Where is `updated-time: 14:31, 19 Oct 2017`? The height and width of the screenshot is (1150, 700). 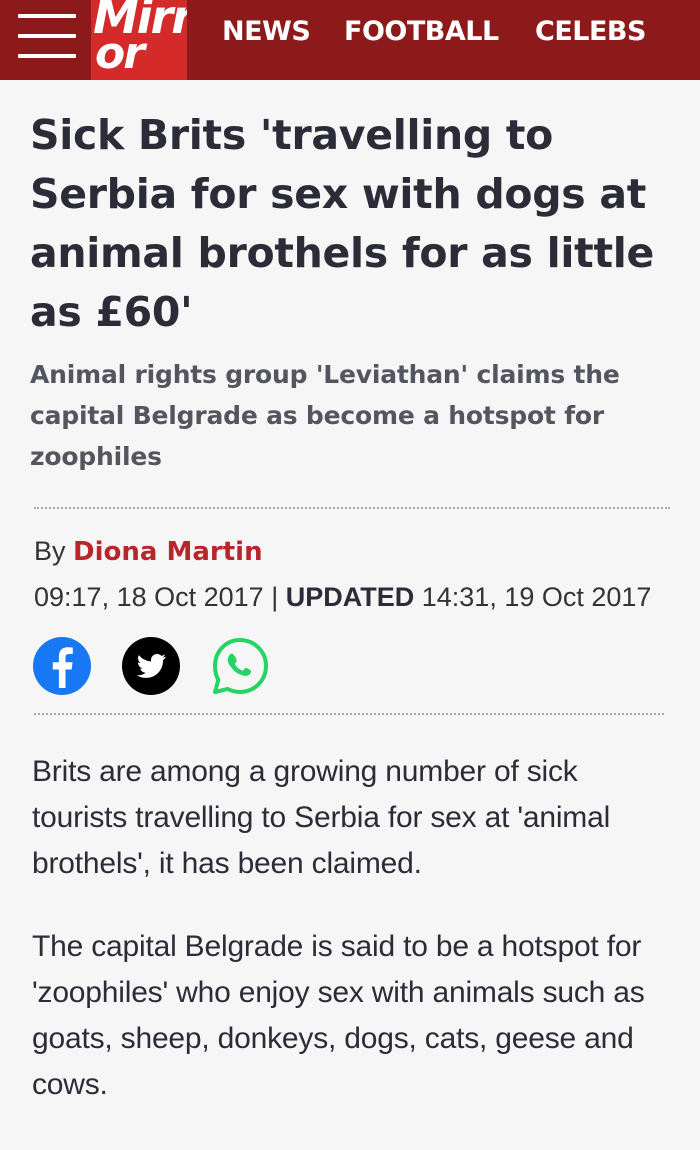 updated-time: 14:31, 19 Oct 2017 is located at coordinates (536, 597).